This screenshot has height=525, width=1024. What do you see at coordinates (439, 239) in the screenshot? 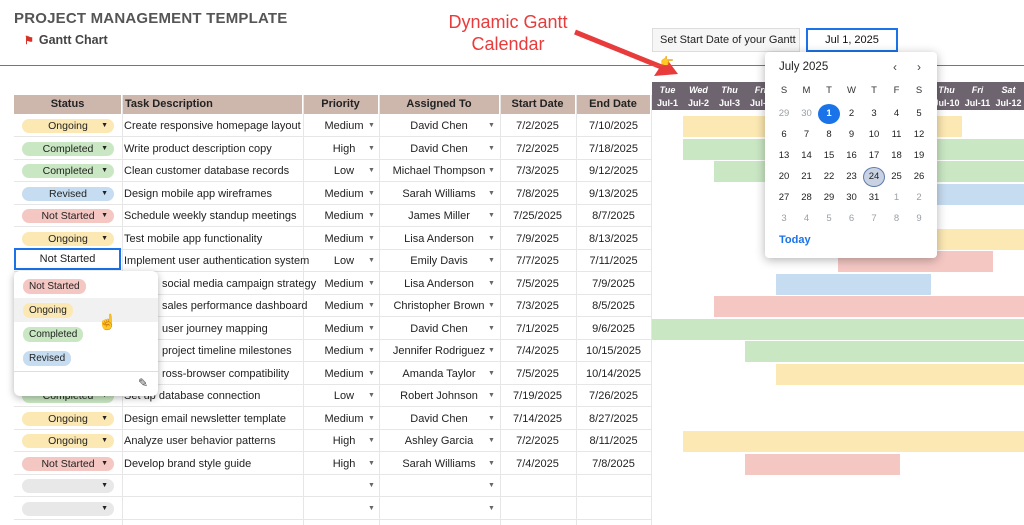
I see `assigned-to-cell: Lisa Anderson` at bounding box center [439, 239].